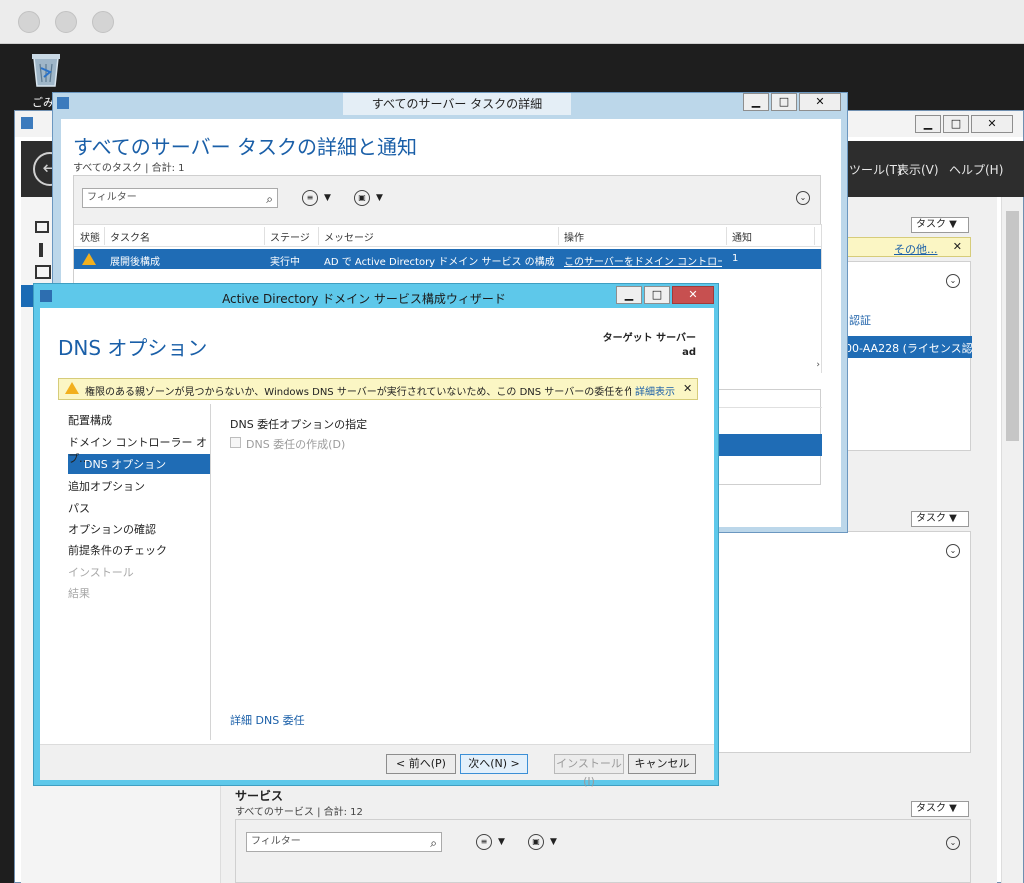  What do you see at coordinates (457, 104) in the screenshot?
I see `task-details-title: すべてのサーバー タスクの詳細` at bounding box center [457, 104].